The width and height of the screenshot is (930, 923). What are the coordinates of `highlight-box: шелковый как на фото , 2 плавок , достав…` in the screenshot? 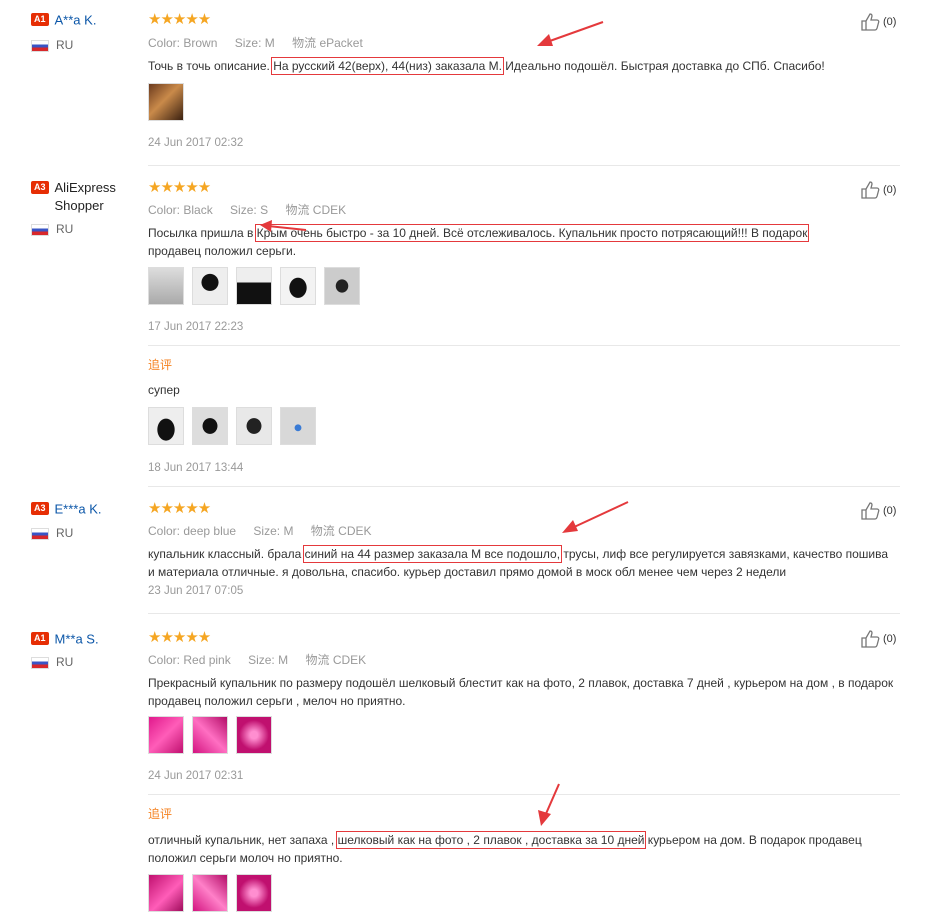 It's located at (491, 840).